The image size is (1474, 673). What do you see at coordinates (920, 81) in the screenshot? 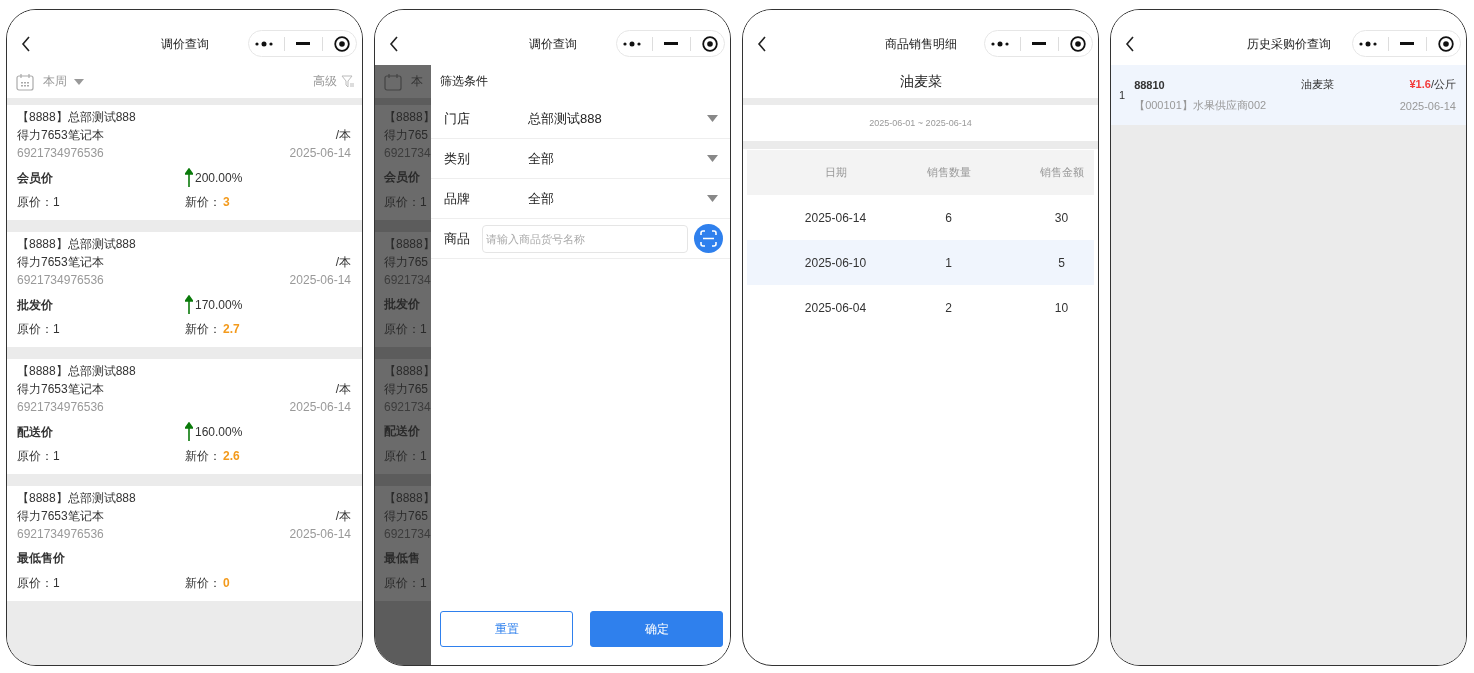
I see `product-title: 油麦菜` at bounding box center [920, 81].